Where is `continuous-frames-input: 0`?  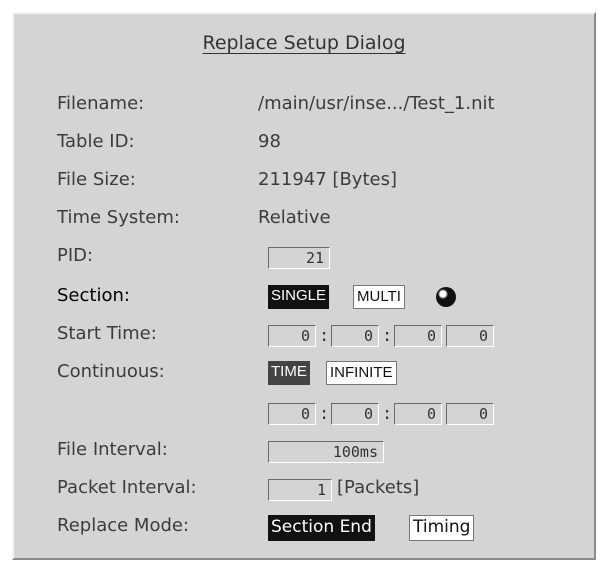
continuous-frames-input: 0 is located at coordinates (470, 414).